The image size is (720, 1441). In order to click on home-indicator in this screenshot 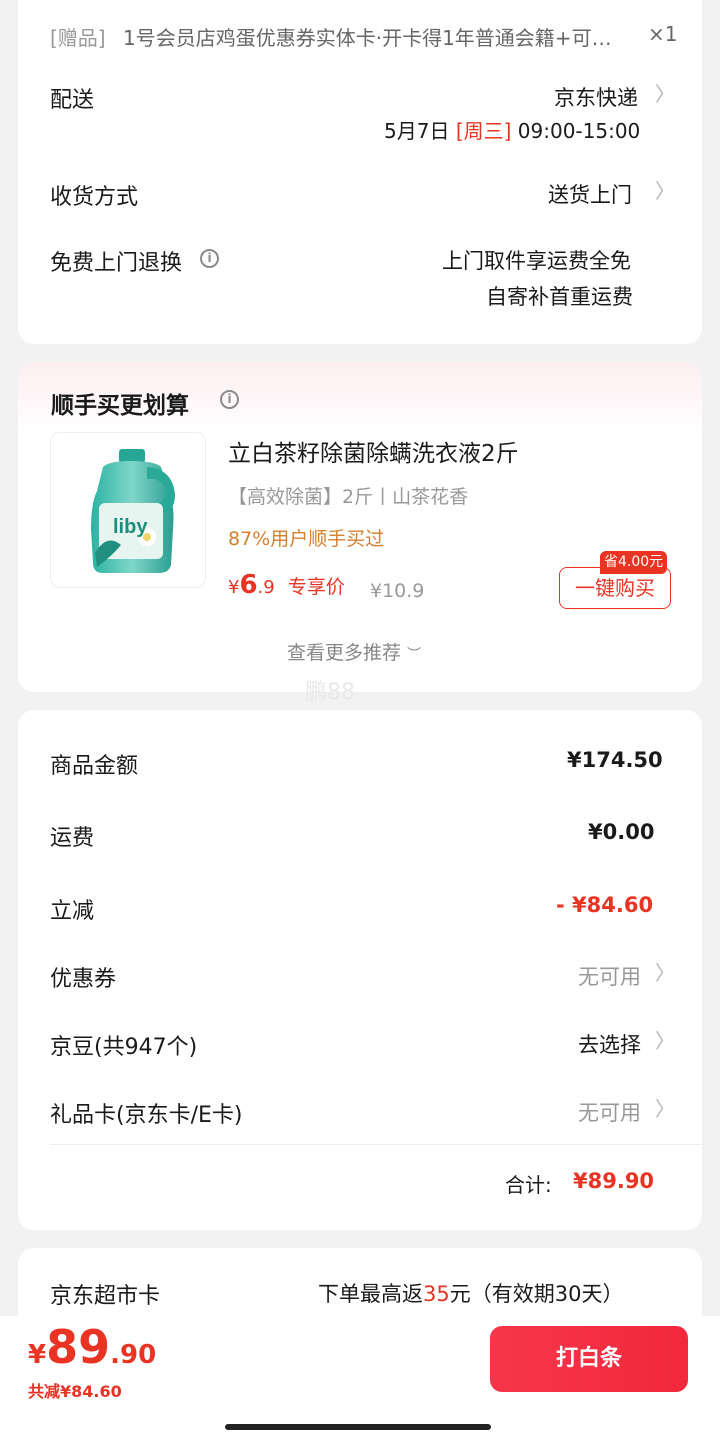, I will do `click(358, 1427)`.